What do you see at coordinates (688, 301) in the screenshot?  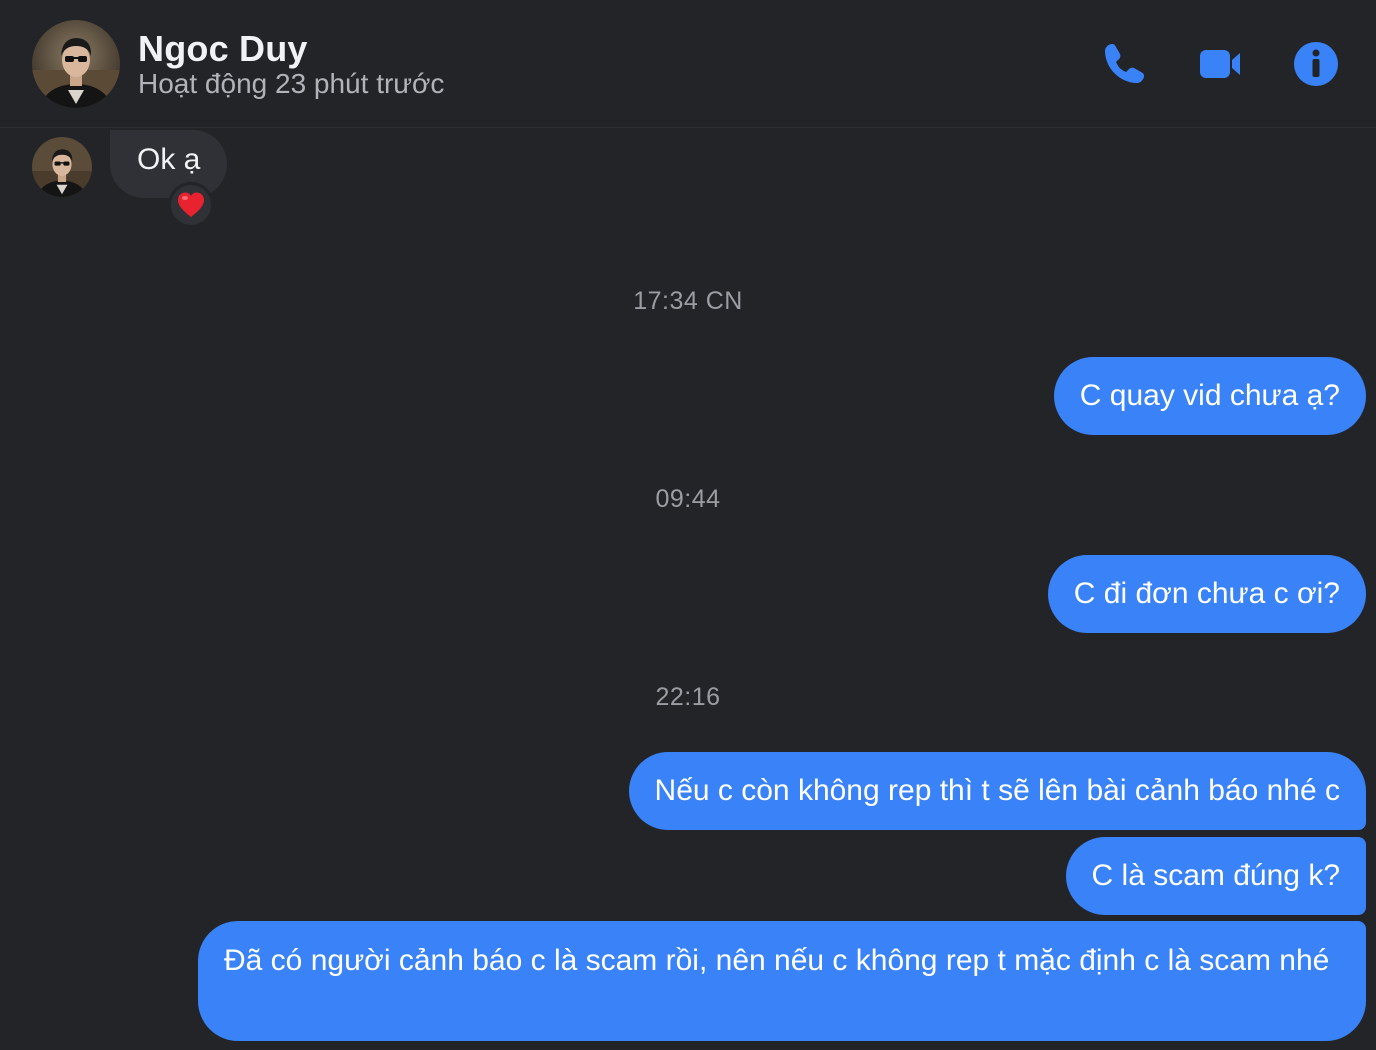 I see `timestamp: 17:34 CN` at bounding box center [688, 301].